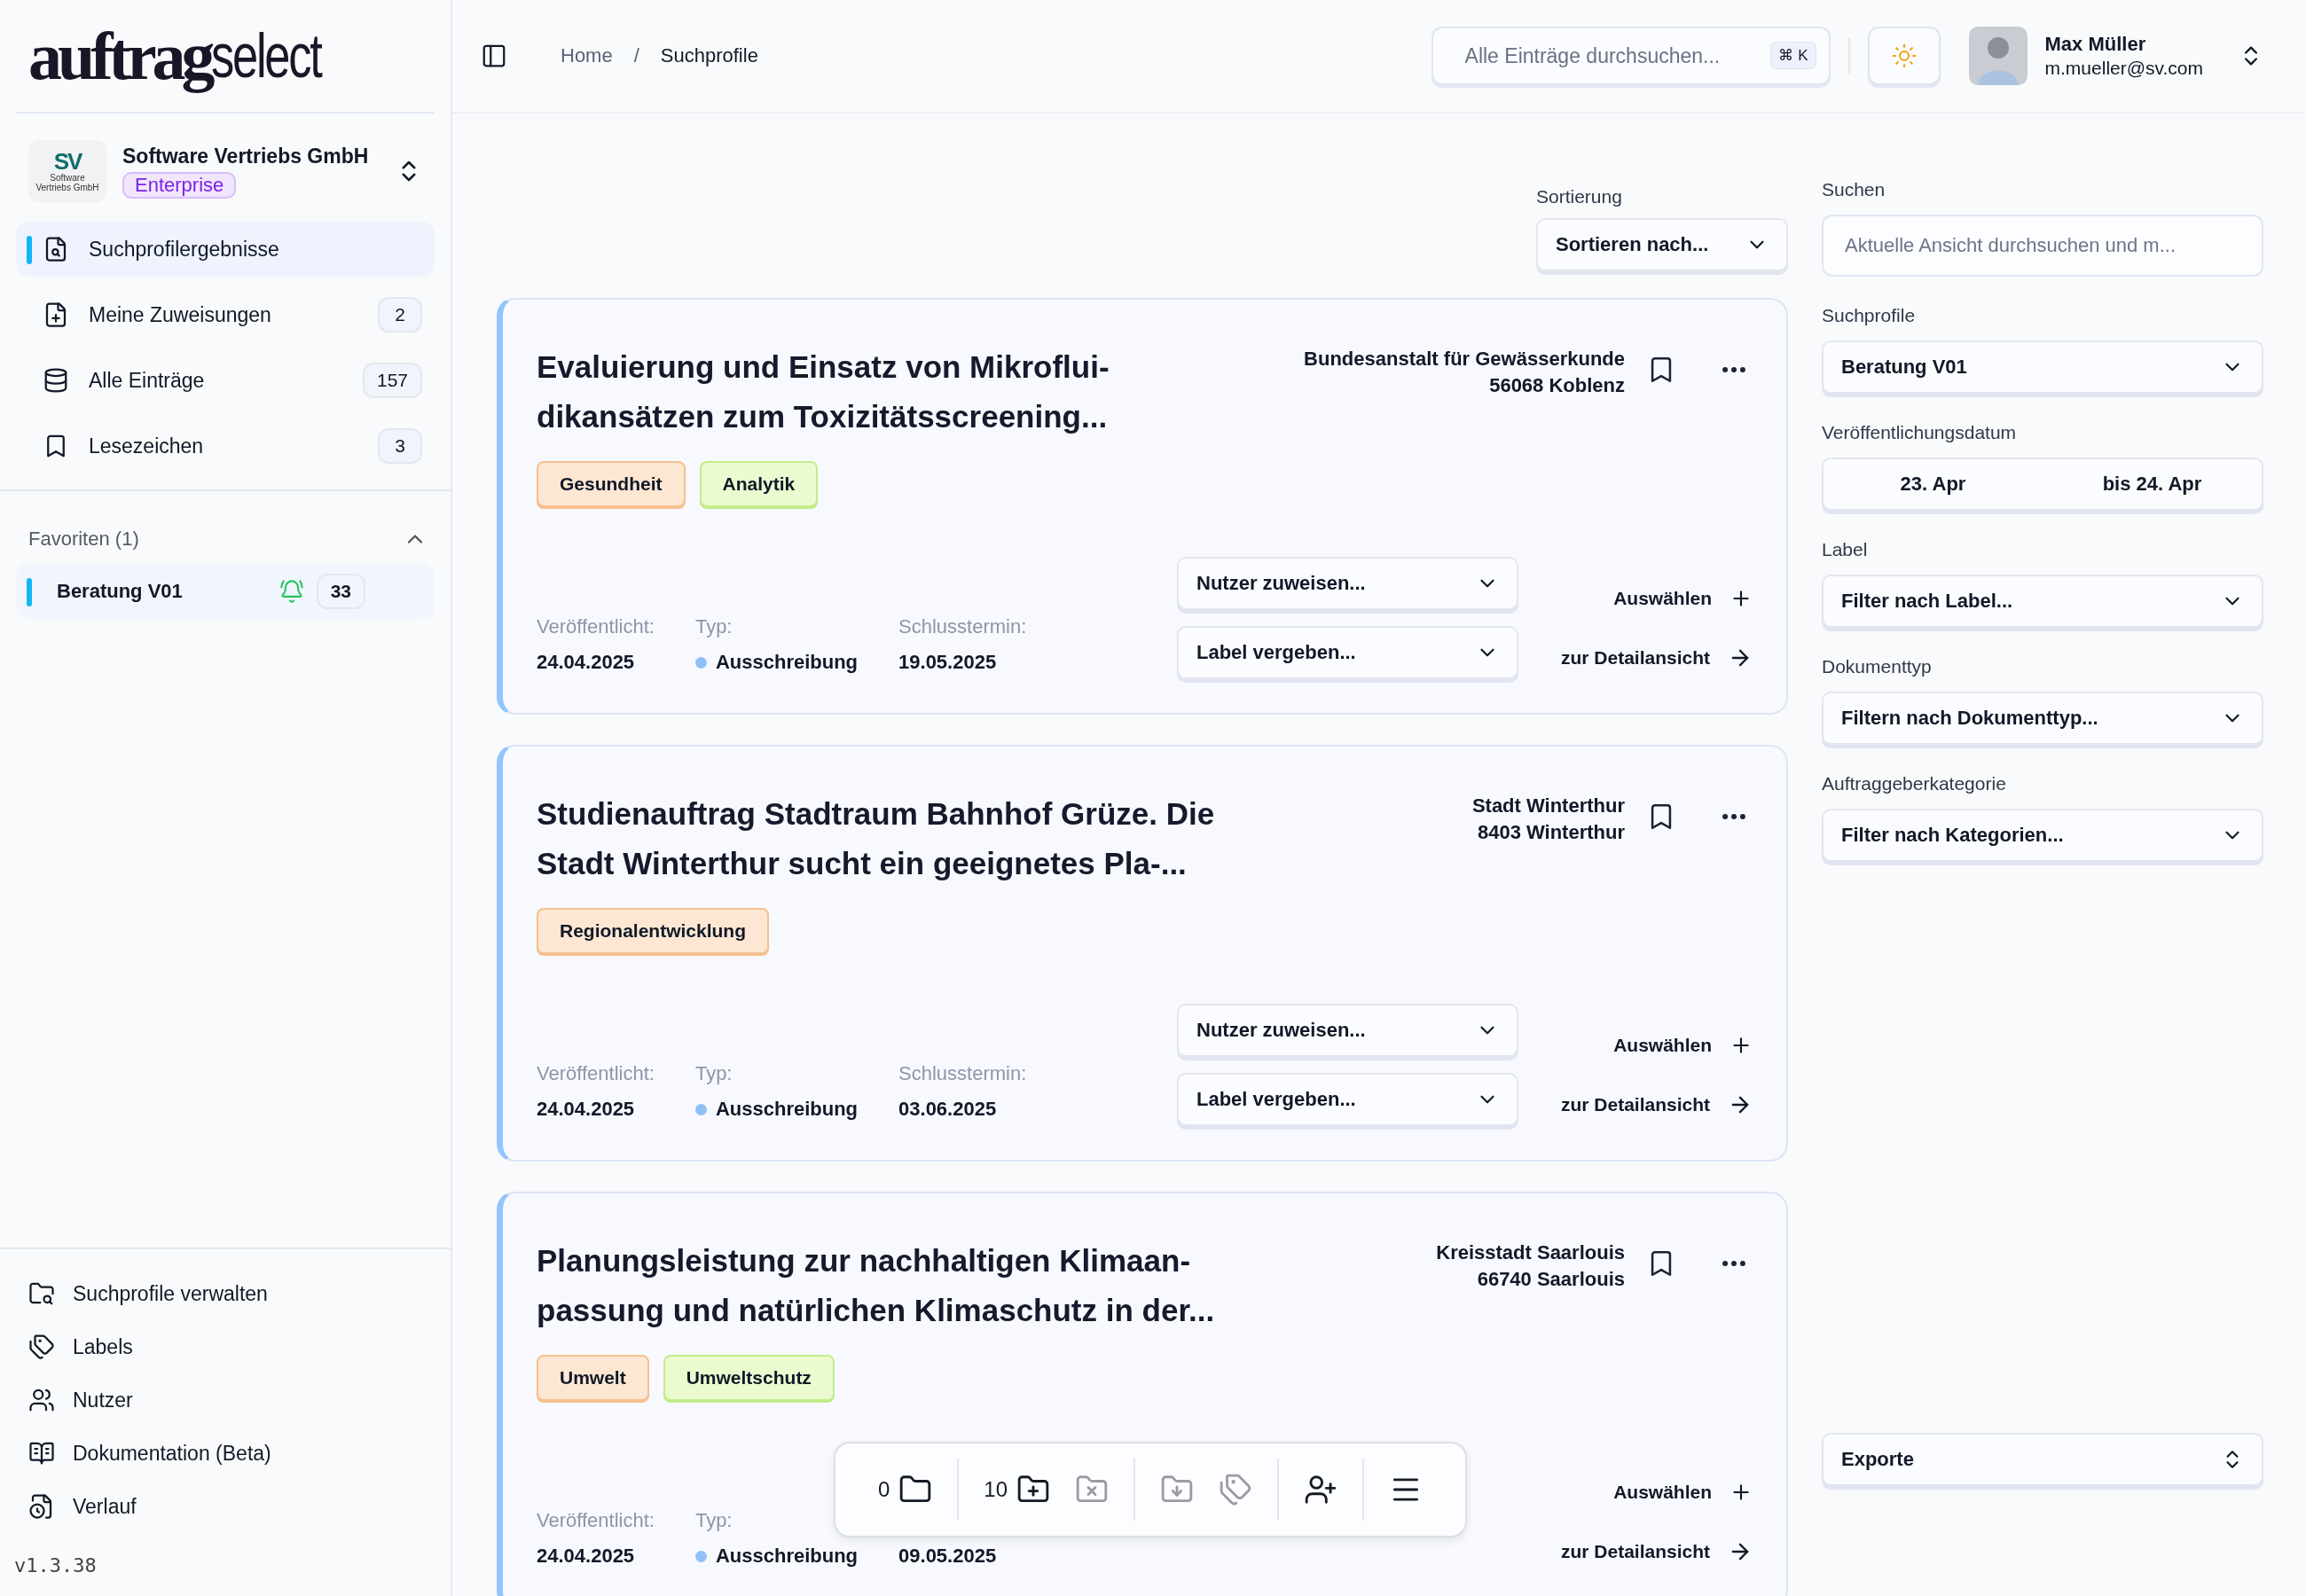 The width and height of the screenshot is (2306, 1596). What do you see at coordinates (225, 1506) in the screenshot?
I see `nav-item: Verlauf` at bounding box center [225, 1506].